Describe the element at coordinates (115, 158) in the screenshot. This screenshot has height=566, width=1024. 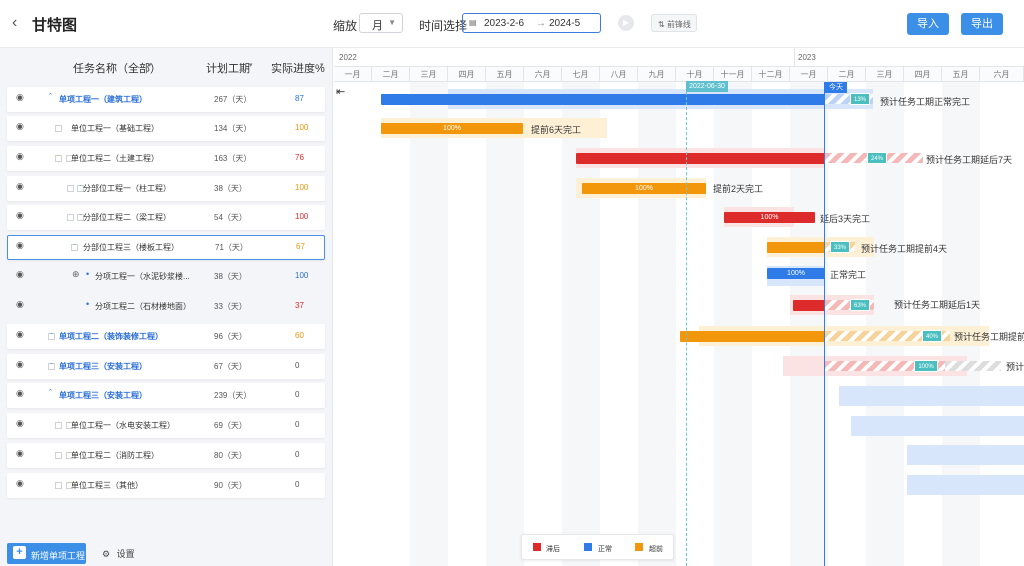
I see `task-name: 单位工程二（土建工程）` at that location.